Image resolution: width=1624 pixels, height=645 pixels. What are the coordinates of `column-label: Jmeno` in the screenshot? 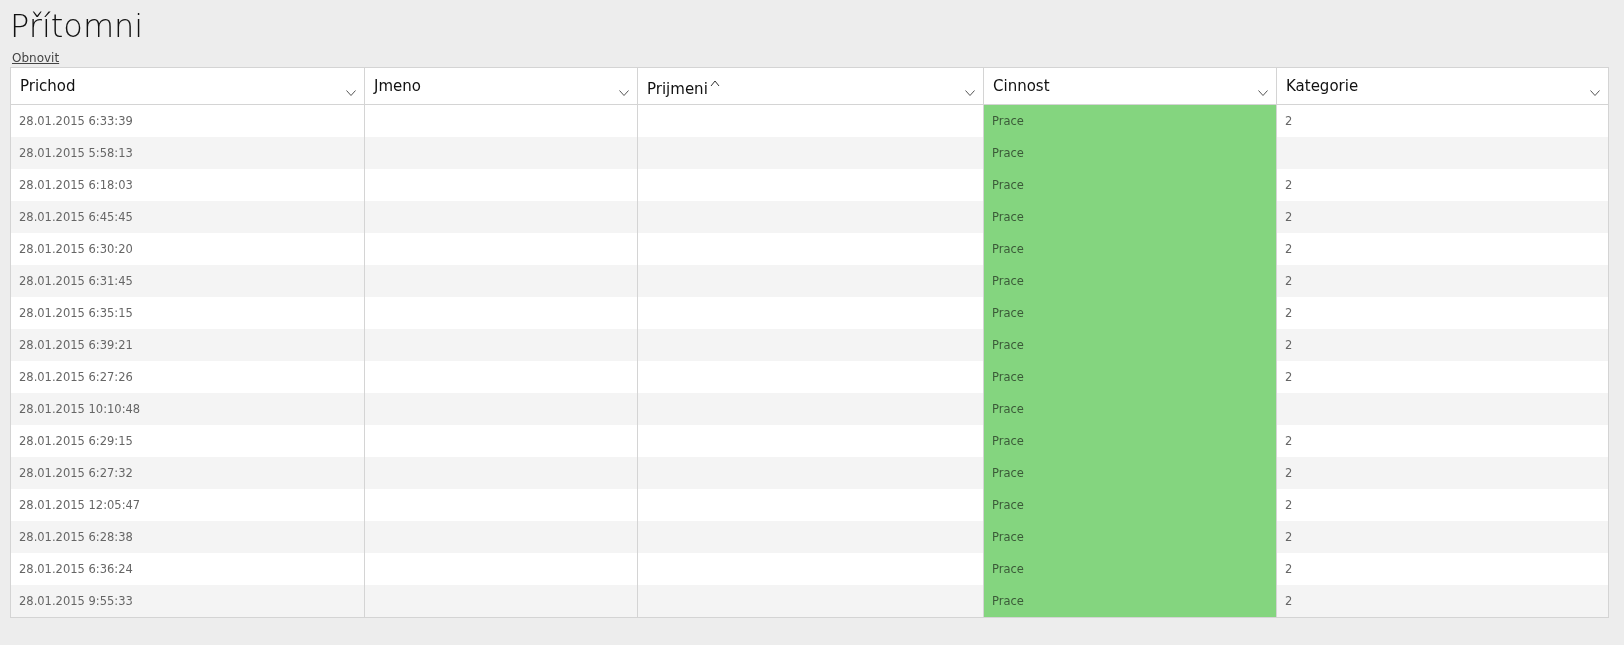 It's located at (397, 86).